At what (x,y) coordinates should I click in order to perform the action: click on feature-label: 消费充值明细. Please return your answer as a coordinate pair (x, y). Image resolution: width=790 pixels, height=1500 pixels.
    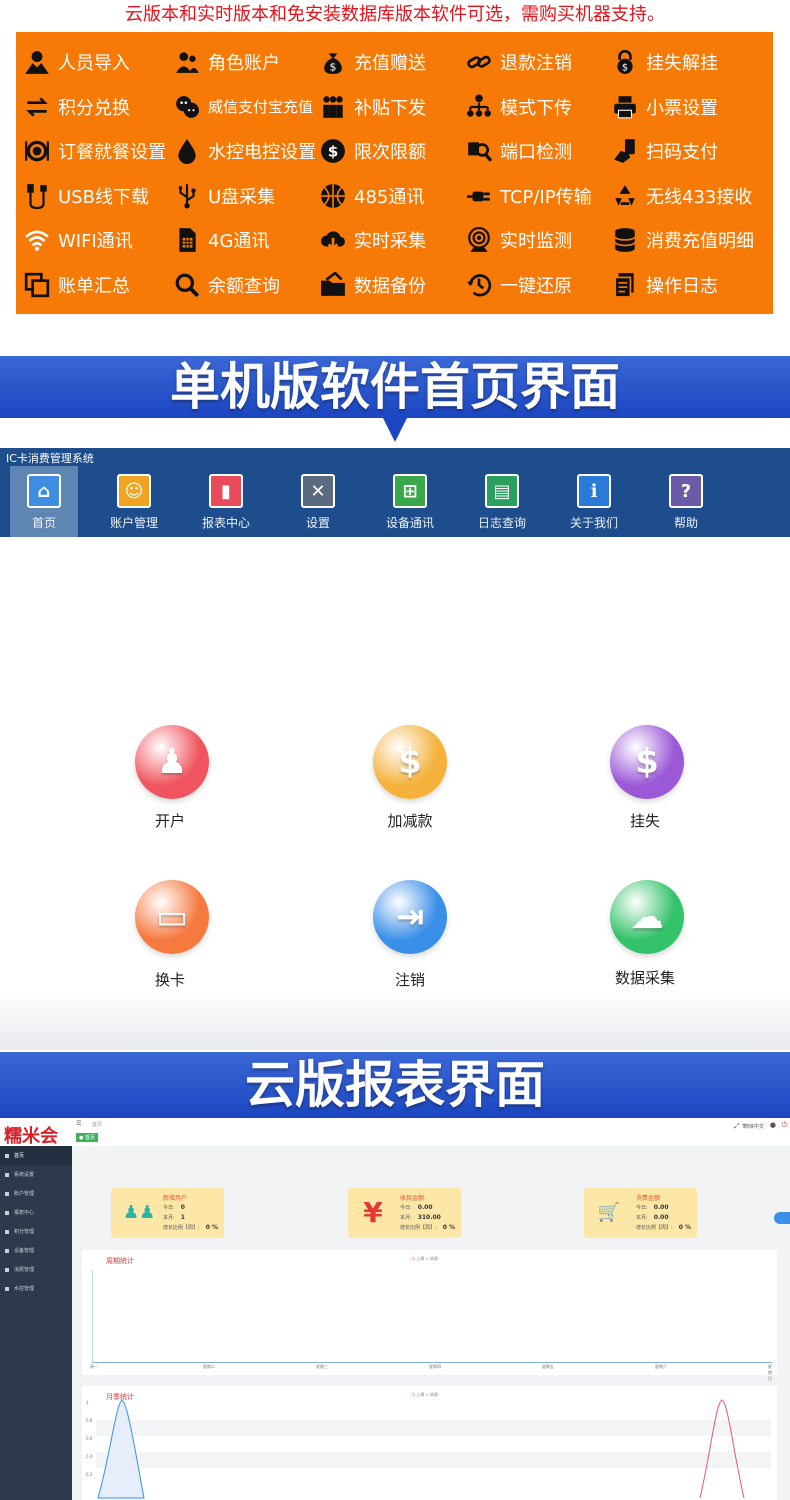
    Looking at the image, I should click on (700, 242).